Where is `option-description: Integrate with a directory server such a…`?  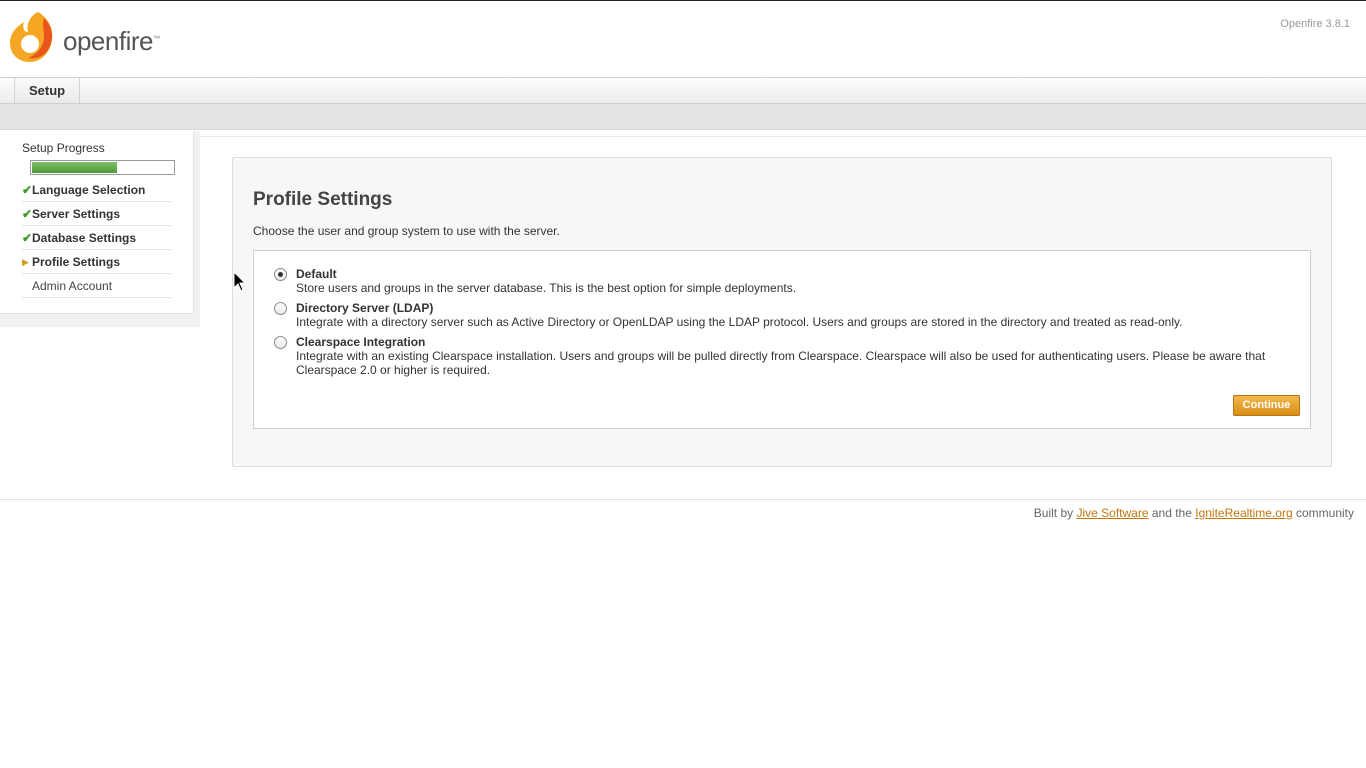 option-description: Integrate with a directory server such a… is located at coordinates (739, 322).